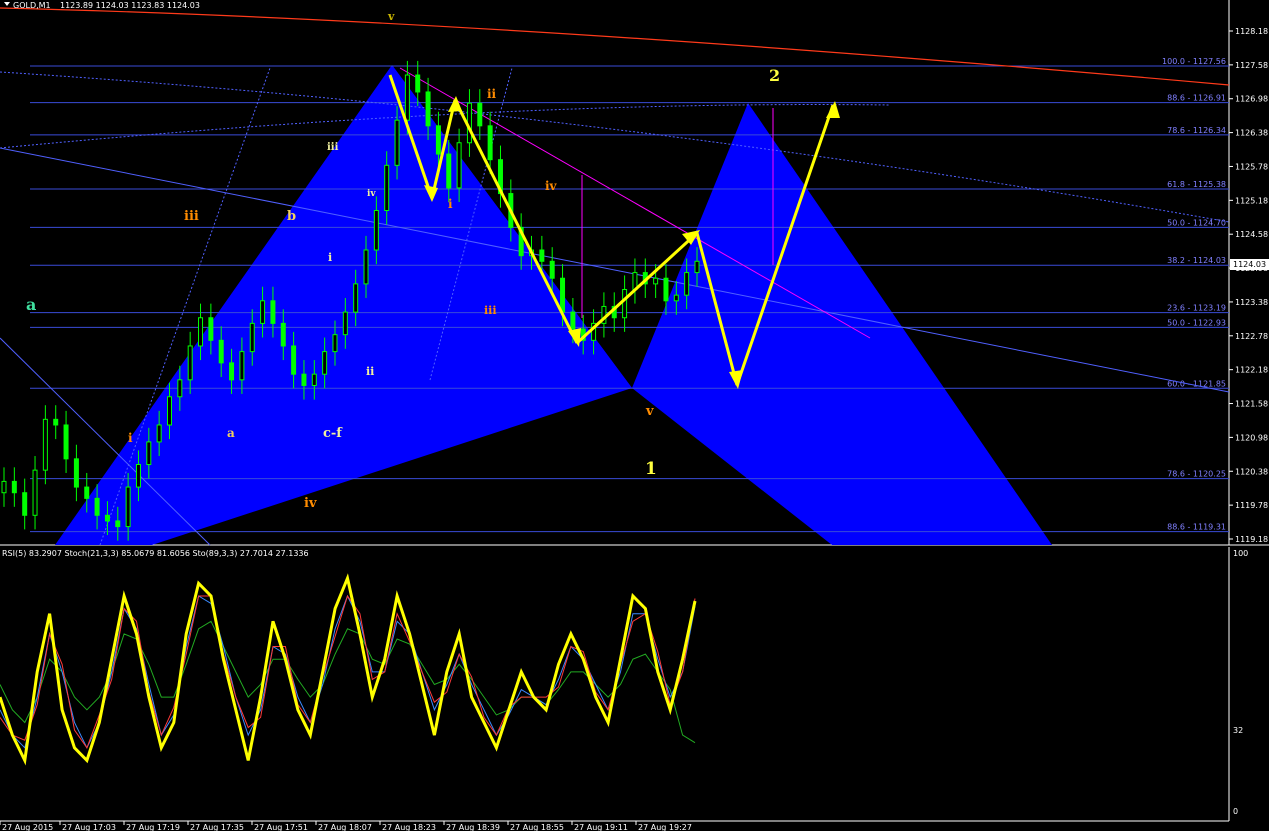 The image size is (1269, 831). What do you see at coordinates (651, 469) in the screenshot?
I see `wave-label: 1` at bounding box center [651, 469].